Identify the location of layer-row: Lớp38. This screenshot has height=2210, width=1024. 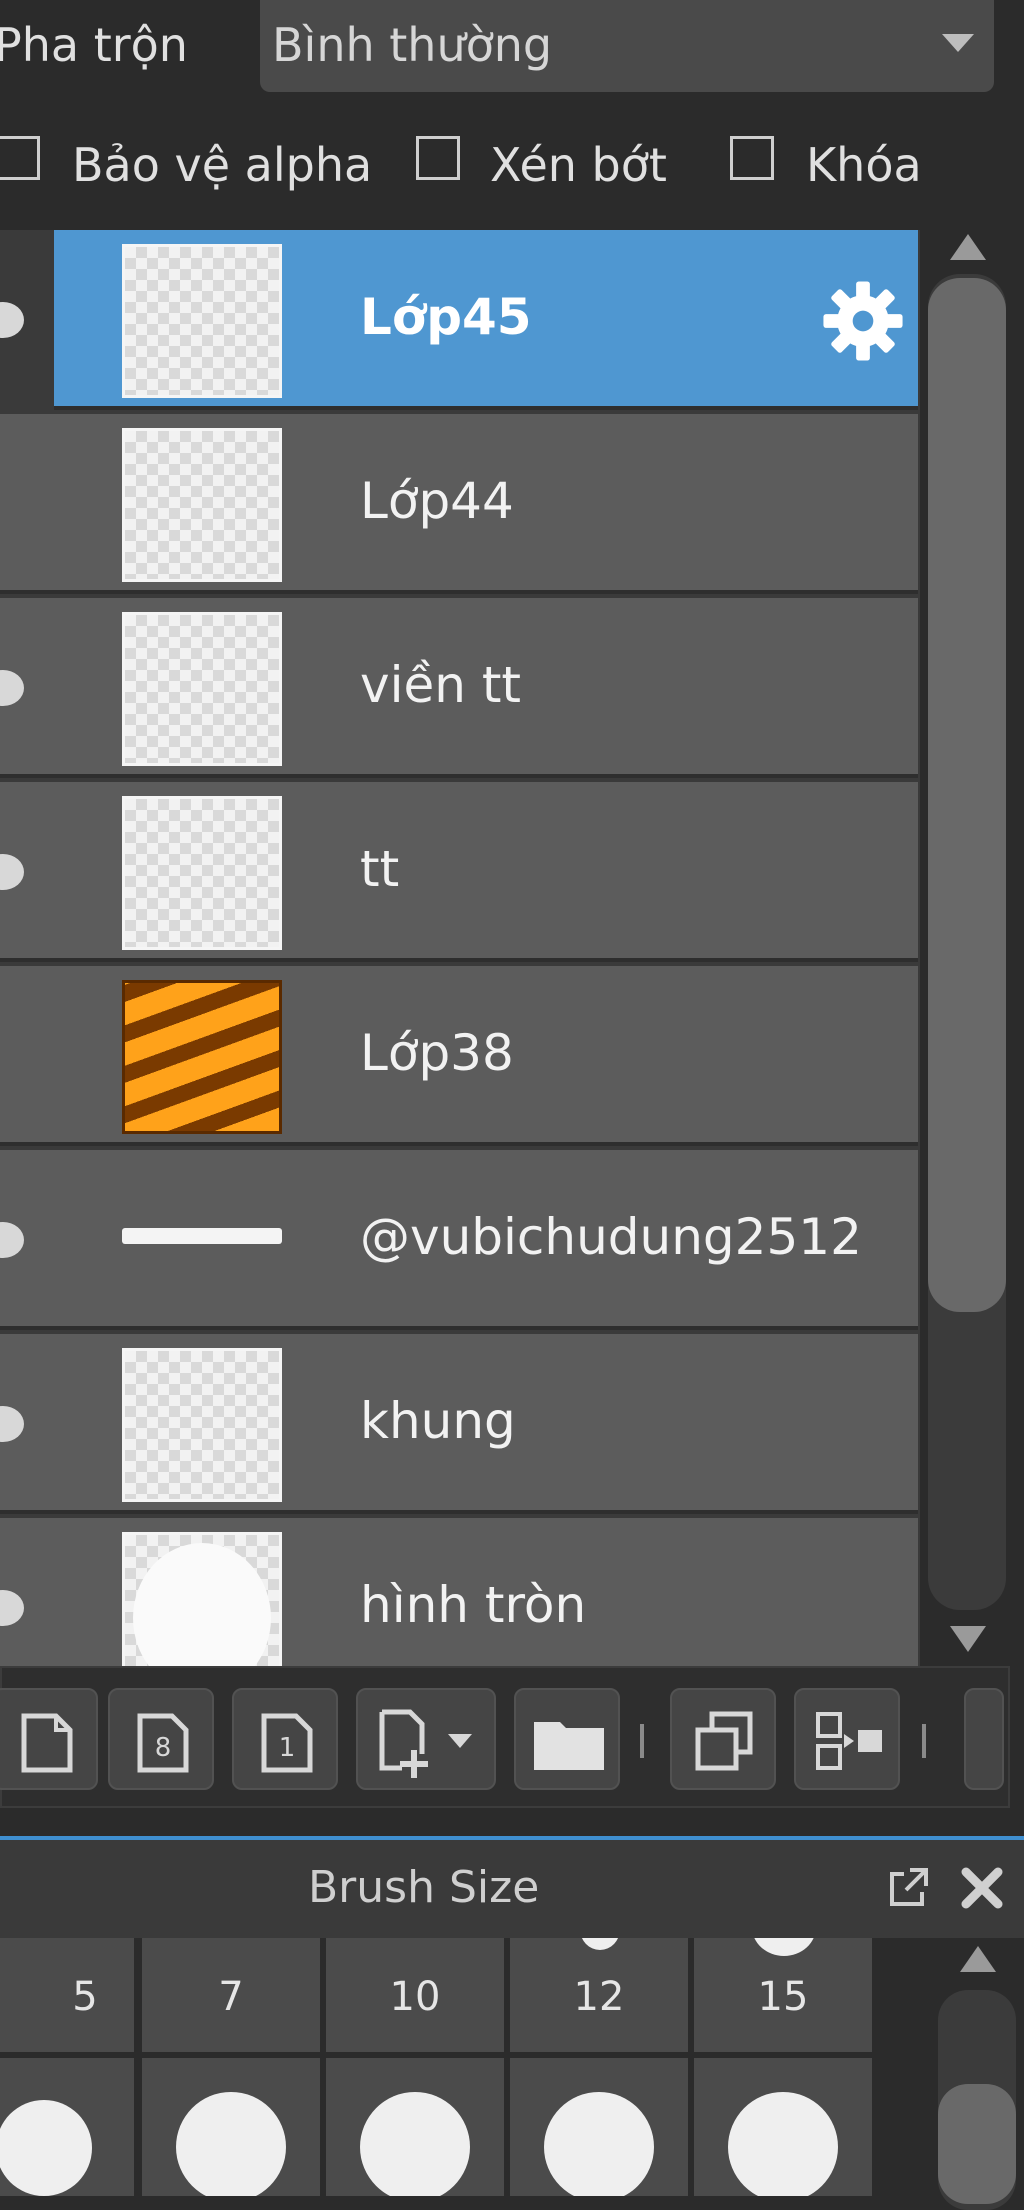
(459, 1056).